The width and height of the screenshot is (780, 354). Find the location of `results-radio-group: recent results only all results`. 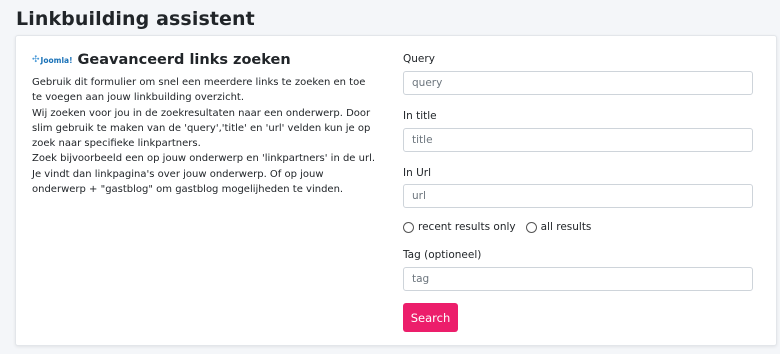

results-radio-group: recent results only all results is located at coordinates (502, 227).